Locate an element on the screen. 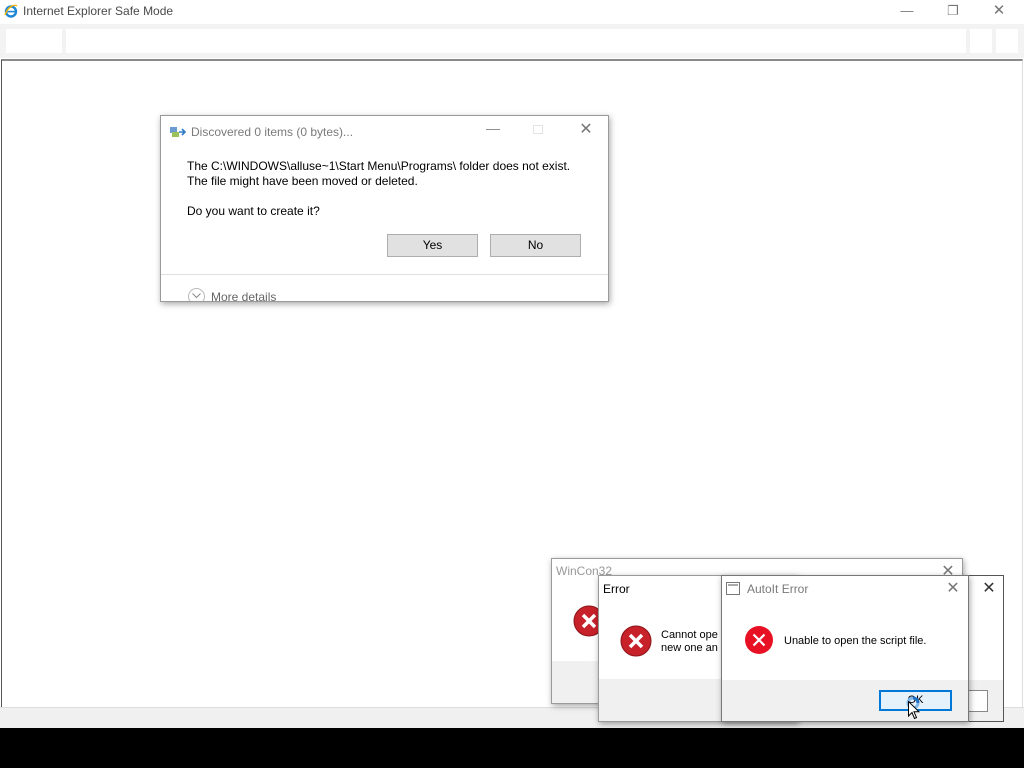  more-details-link: More details is located at coordinates (243, 295).